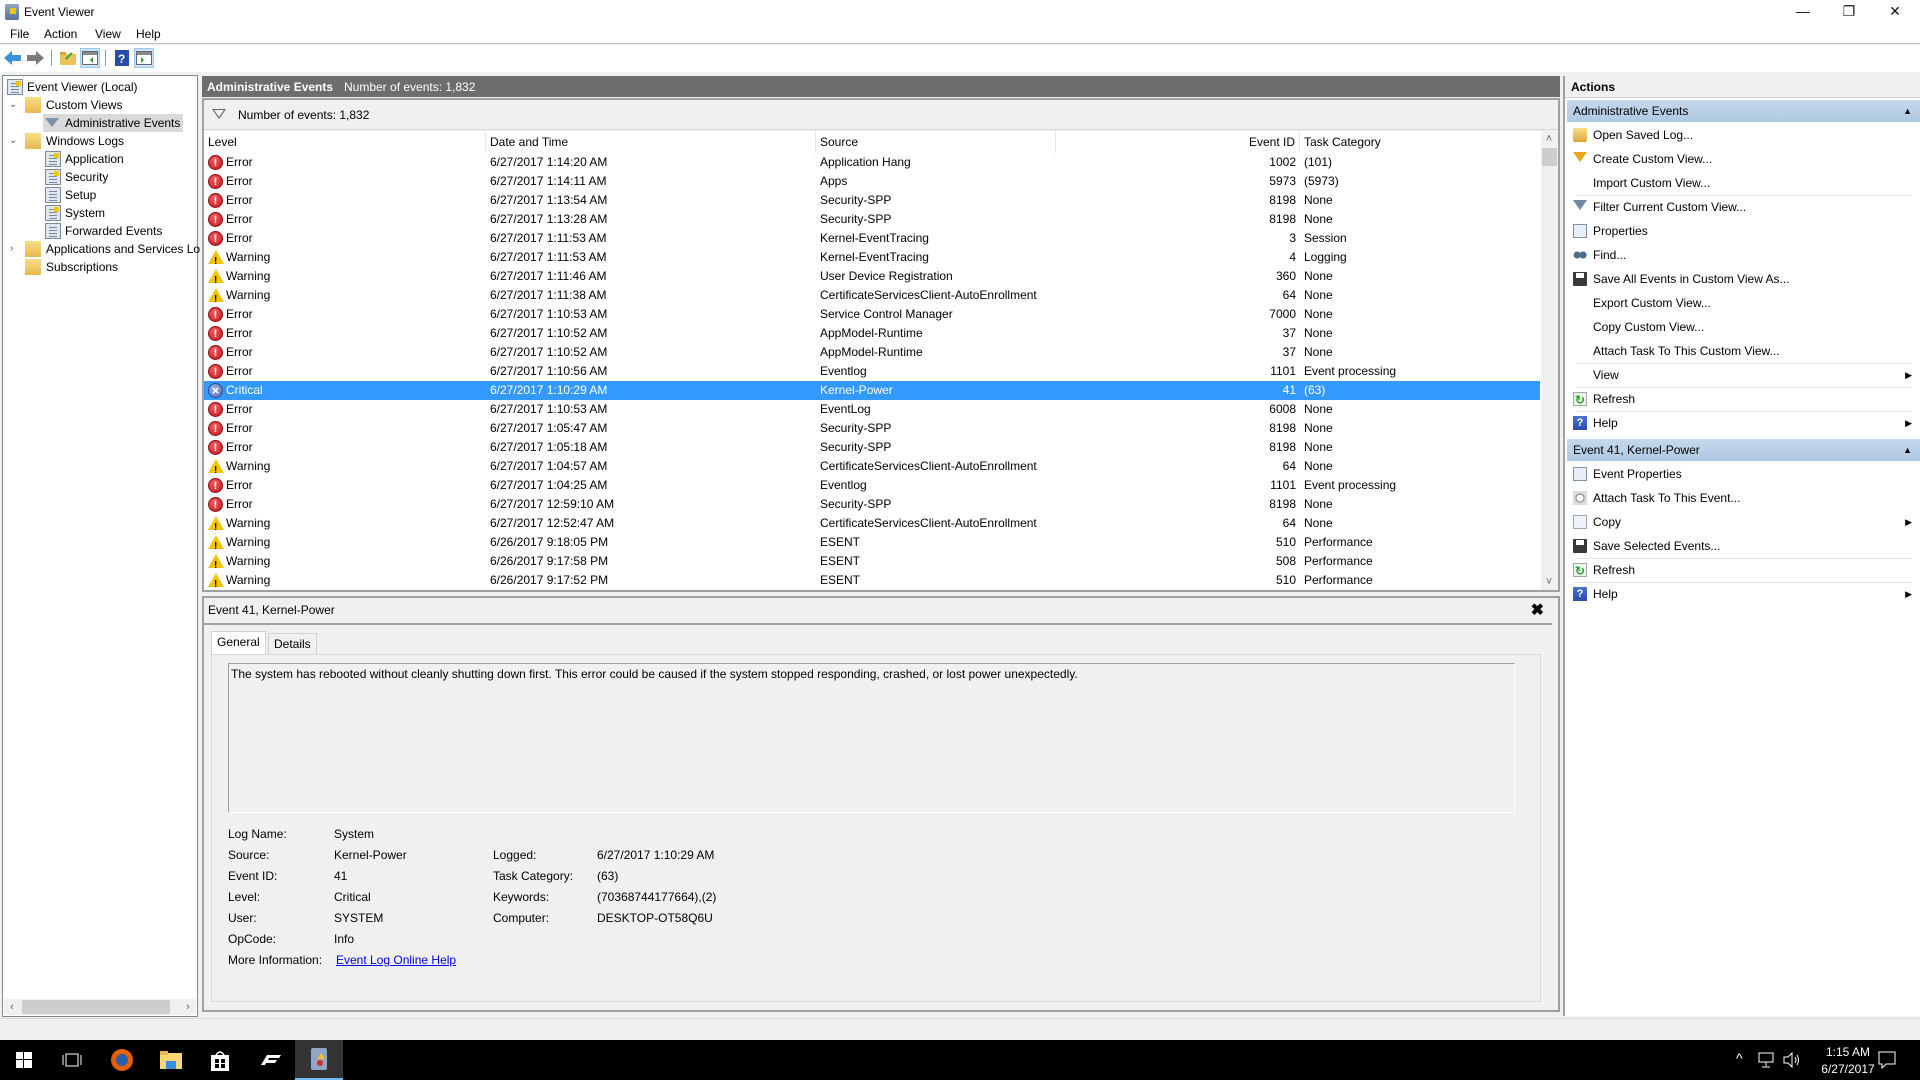  What do you see at coordinates (270, 1060) in the screenshot?
I see `forza-taskbar-button` at bounding box center [270, 1060].